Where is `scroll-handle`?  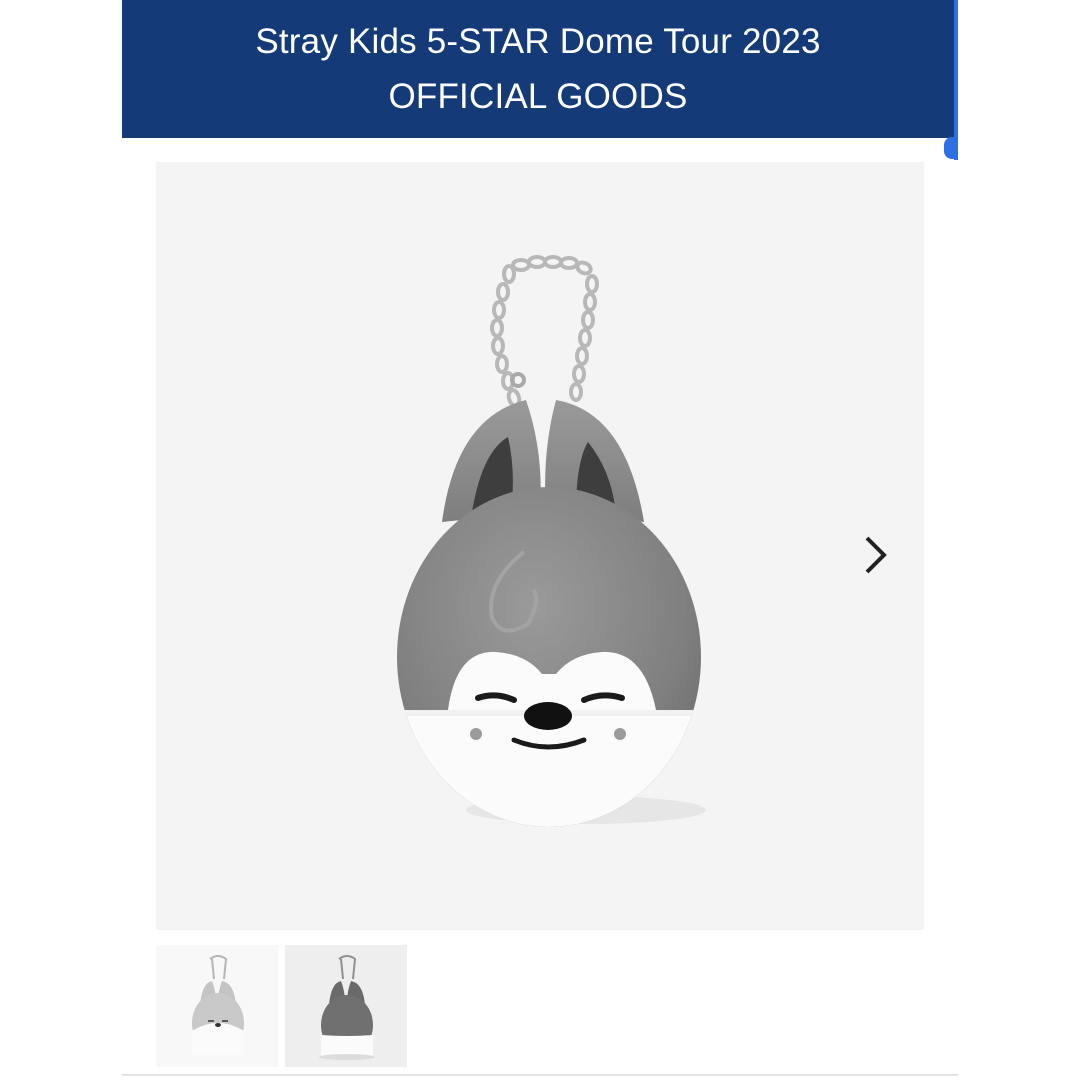 scroll-handle is located at coordinates (951, 148).